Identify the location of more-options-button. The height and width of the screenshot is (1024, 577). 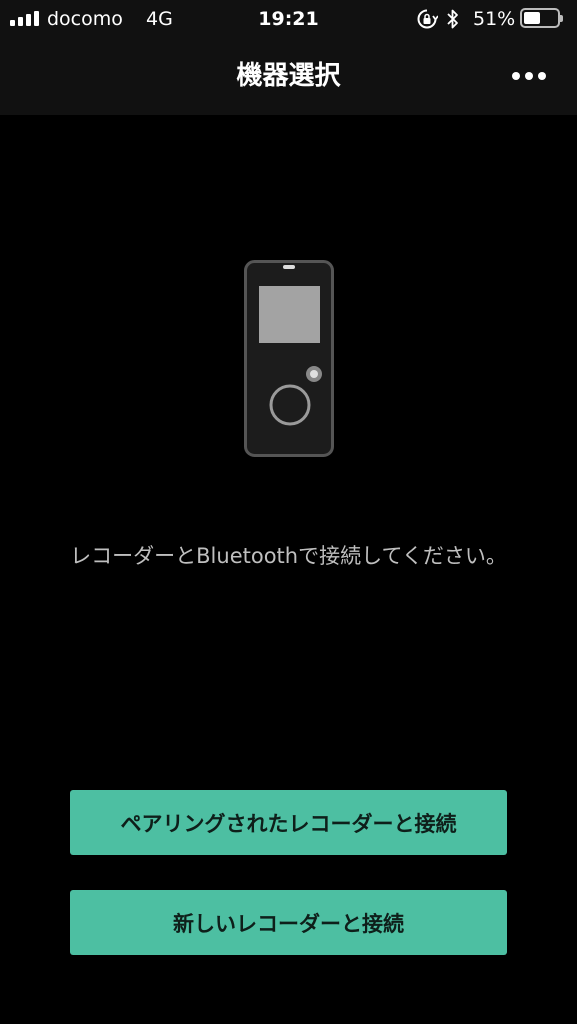
(529, 76).